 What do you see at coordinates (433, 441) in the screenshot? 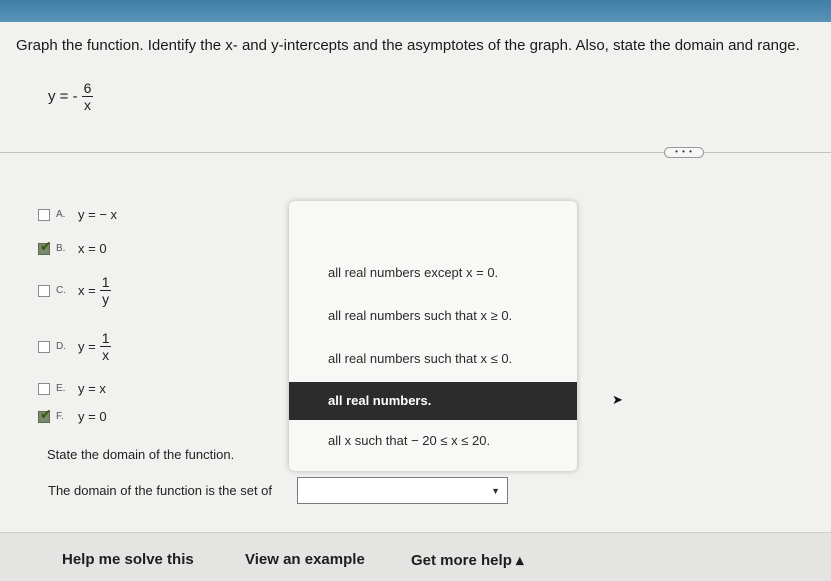
I see `dropdown-option: all x such that − 20 ≤ x ≤ 20.` at bounding box center [433, 441].